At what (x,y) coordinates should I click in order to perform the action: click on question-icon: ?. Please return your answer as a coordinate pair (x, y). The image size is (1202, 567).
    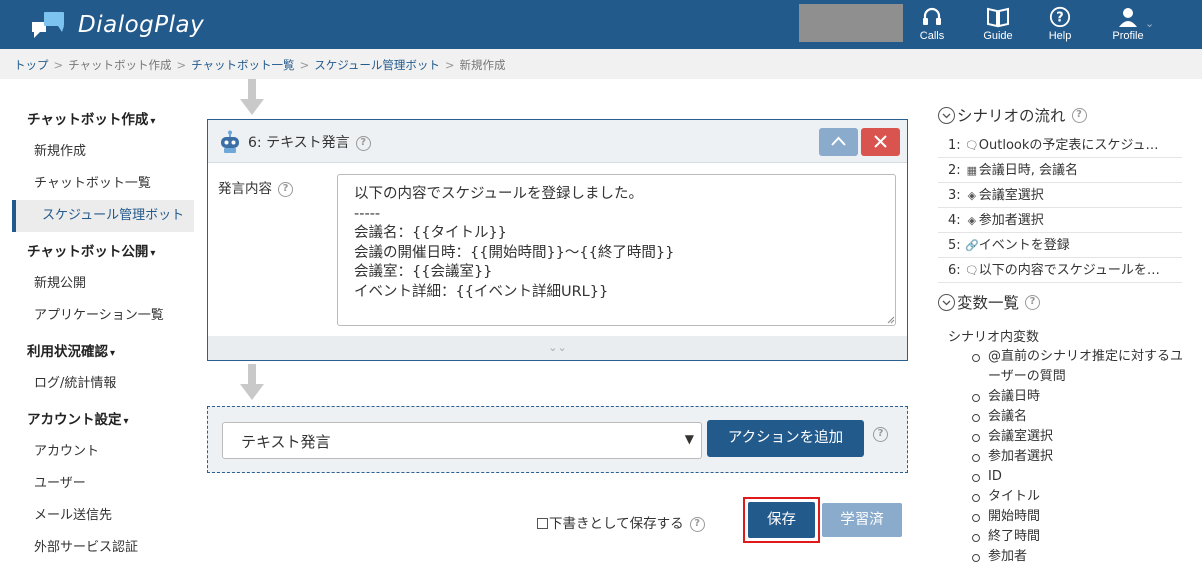
    Looking at the image, I should click on (1060, 17).